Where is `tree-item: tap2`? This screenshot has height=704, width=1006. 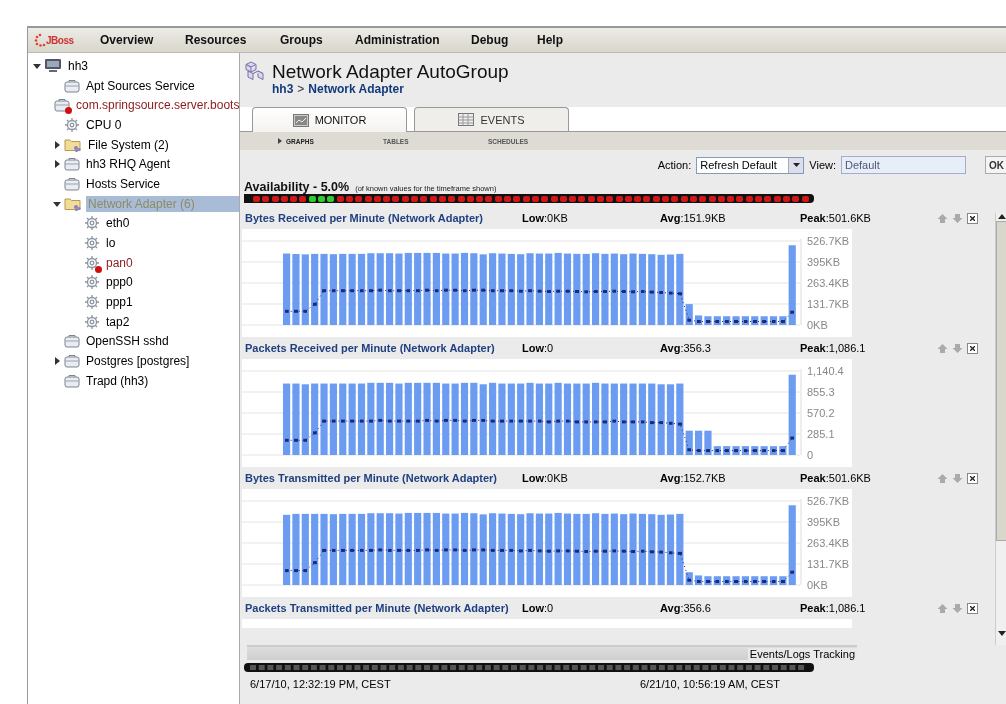 tree-item: tap2 is located at coordinates (118, 321).